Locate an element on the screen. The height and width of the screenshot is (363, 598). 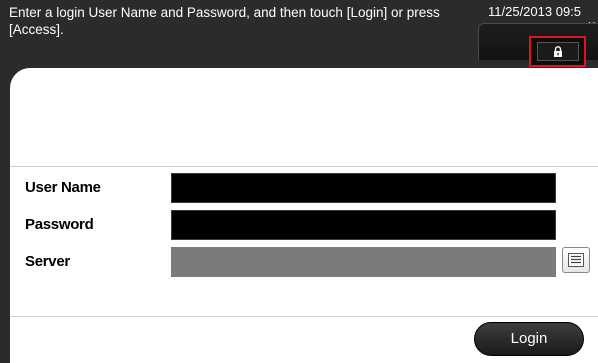
password-label: Password is located at coordinates (59, 224).